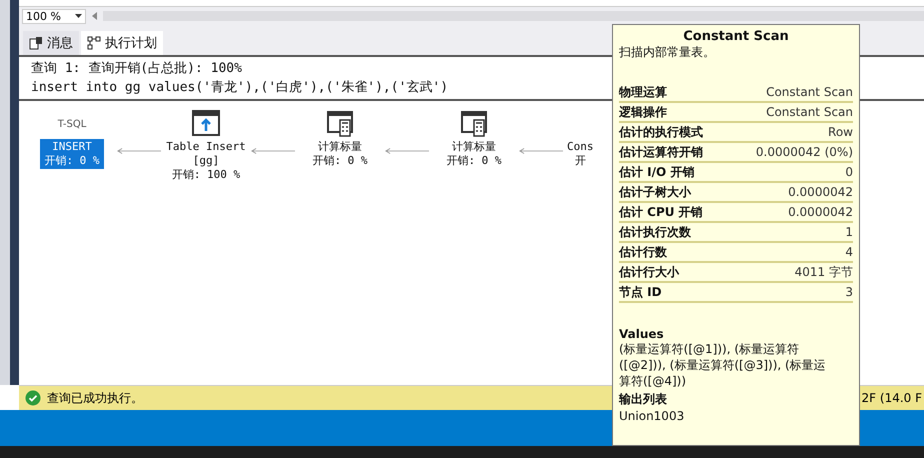 The height and width of the screenshot is (458, 924). What do you see at coordinates (656, 172) in the screenshot?
I see `property-name: 估计 I/O 开销` at bounding box center [656, 172].